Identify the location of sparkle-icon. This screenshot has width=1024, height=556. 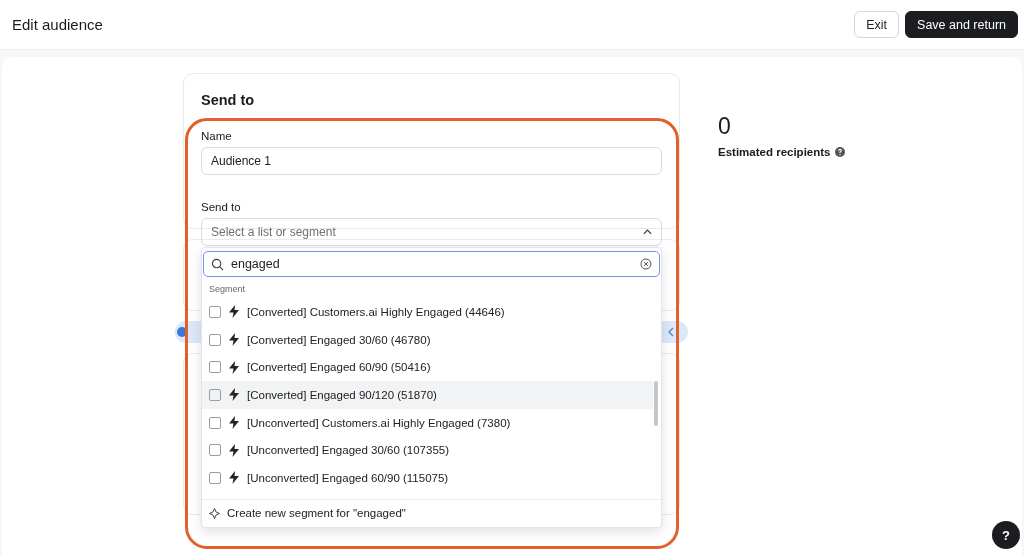
(214, 513).